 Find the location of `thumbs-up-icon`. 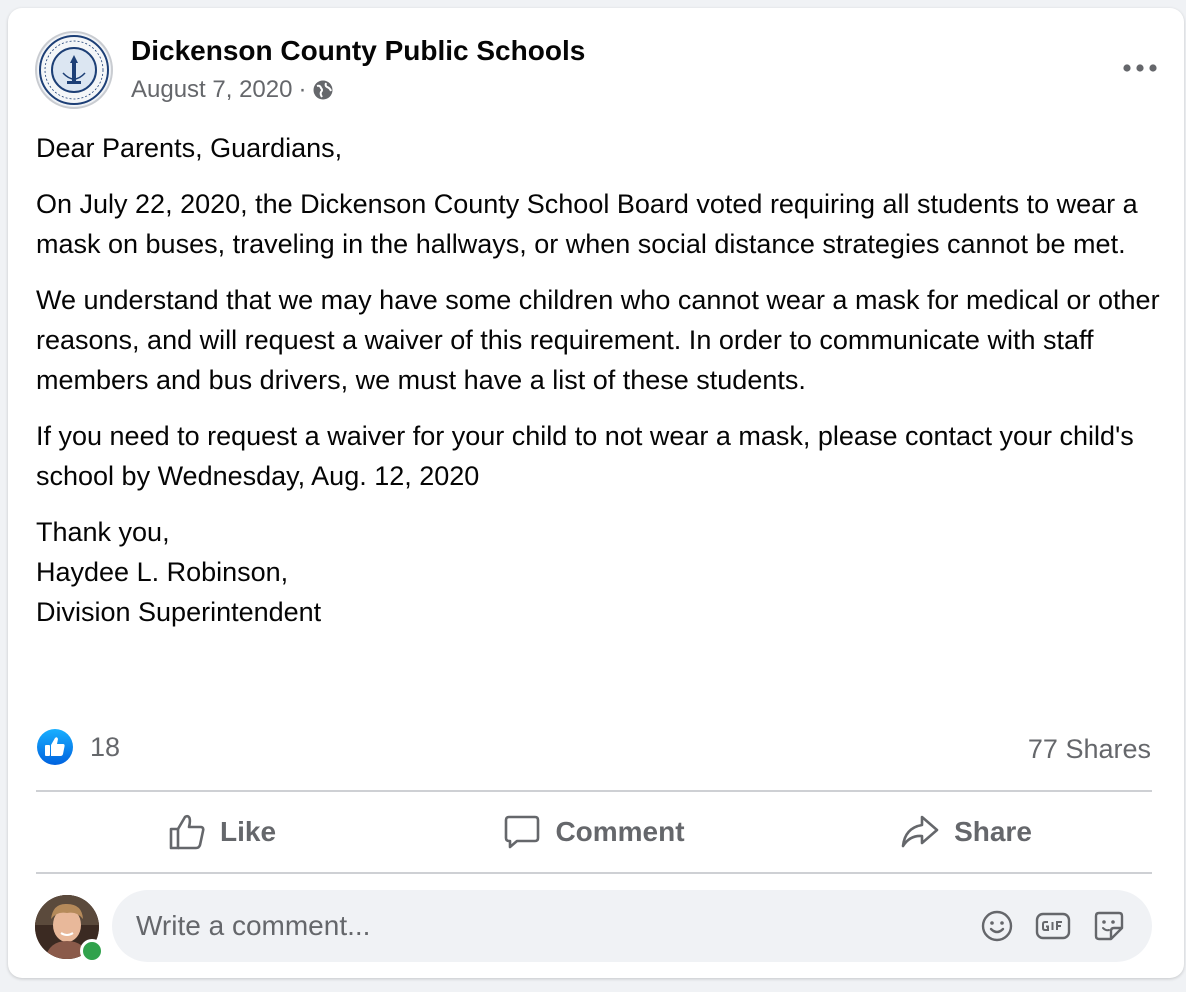

thumbs-up-icon is located at coordinates (187, 832).